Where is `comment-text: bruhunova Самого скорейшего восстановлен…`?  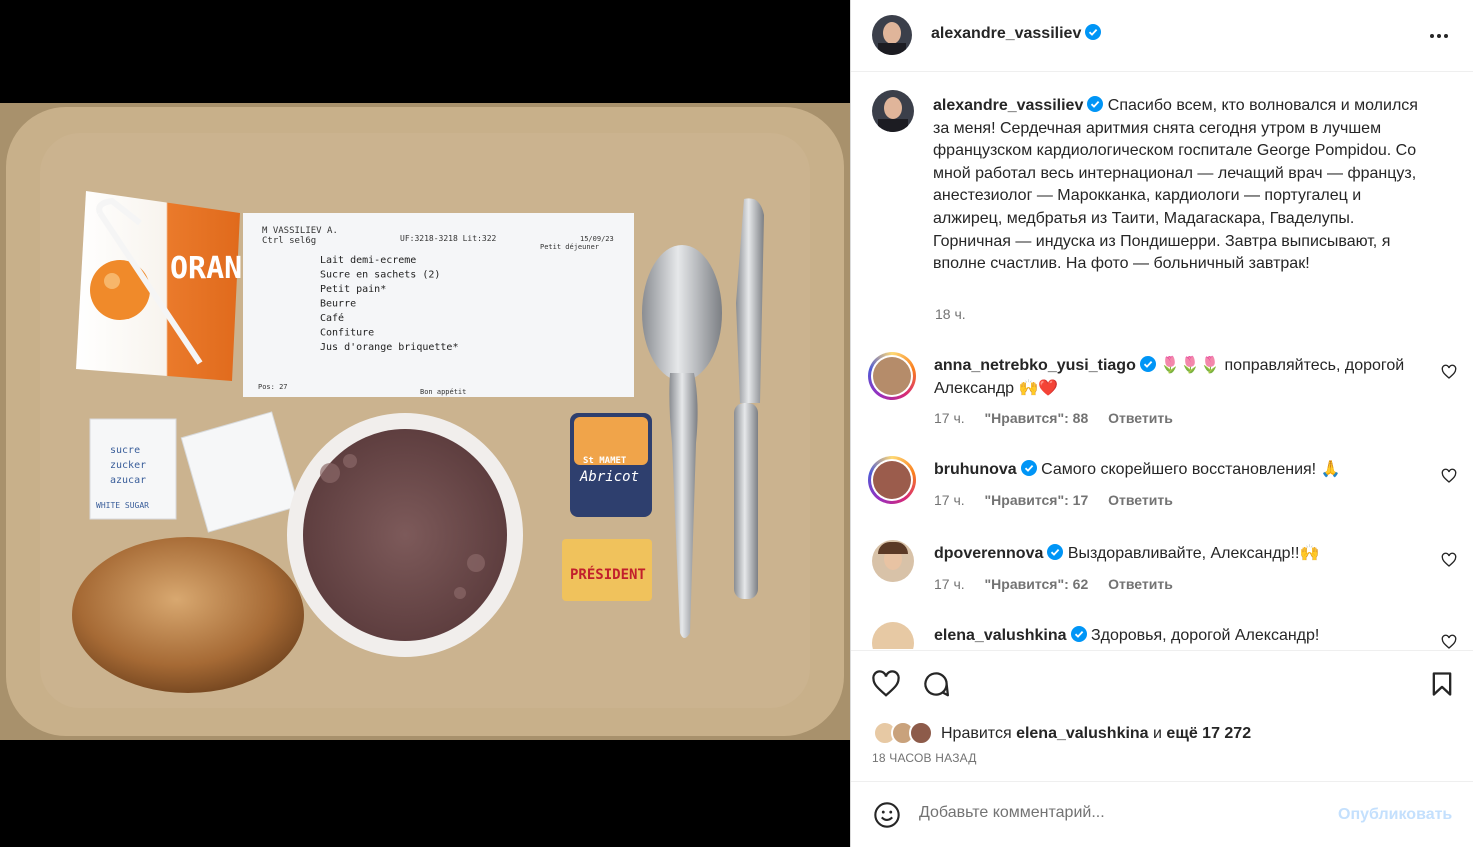
comment-text: bruhunova Самого скорейшего восстановлен… is located at coordinates (1174, 469).